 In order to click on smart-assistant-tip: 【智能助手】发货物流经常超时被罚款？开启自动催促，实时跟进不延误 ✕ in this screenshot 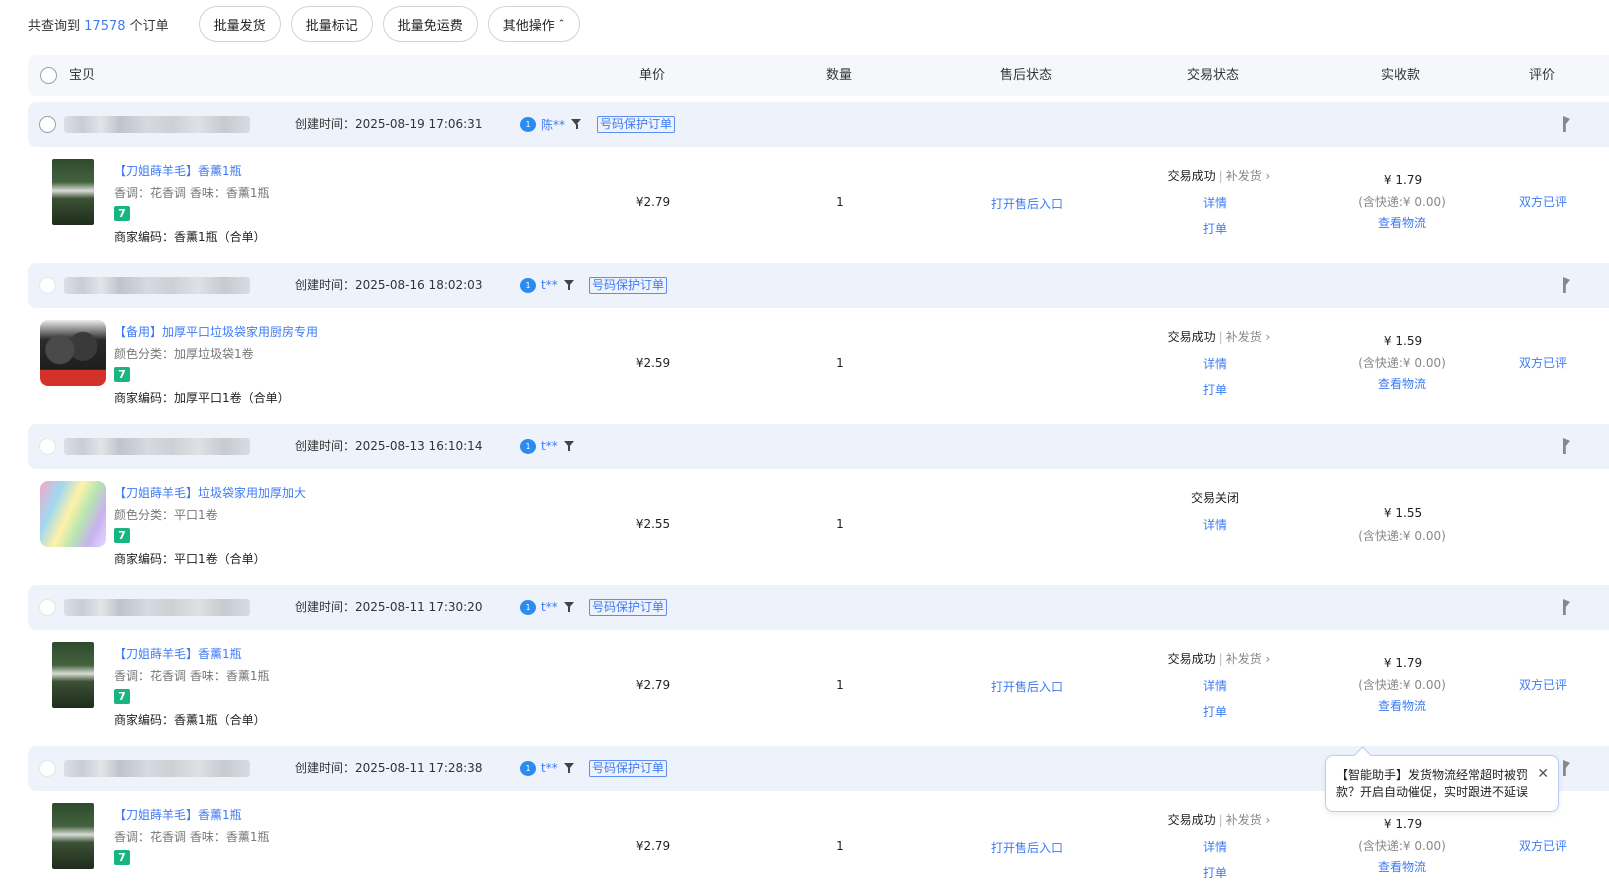, I will do `click(1442, 783)`.